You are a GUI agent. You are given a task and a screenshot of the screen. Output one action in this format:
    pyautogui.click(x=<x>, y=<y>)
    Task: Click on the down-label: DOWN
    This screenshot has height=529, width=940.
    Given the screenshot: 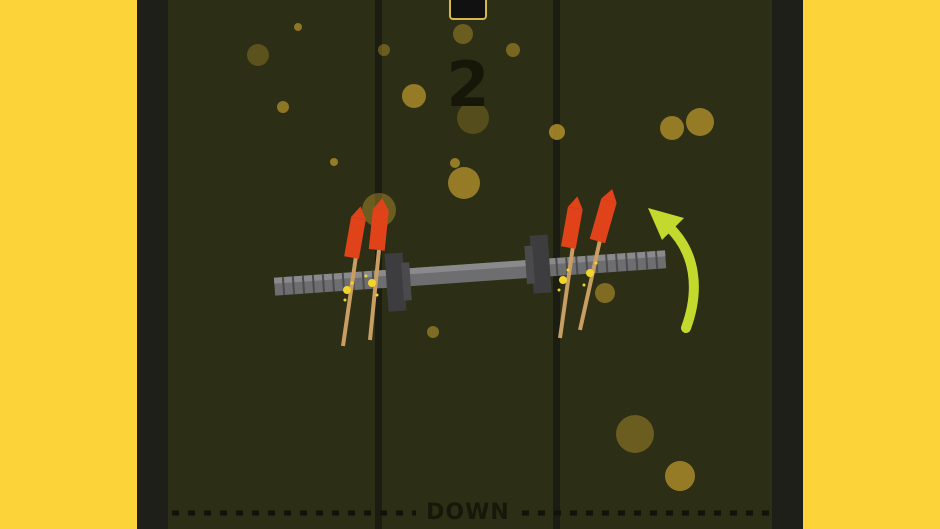 What is the action you would take?
    pyautogui.click(x=468, y=512)
    